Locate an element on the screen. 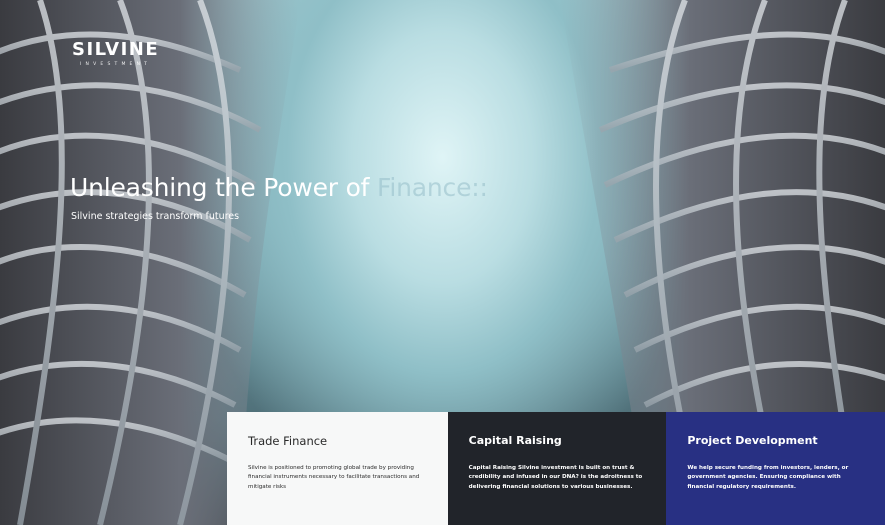 The width and height of the screenshot is (885, 525). card-title: Capital Raising is located at coordinates (515, 440).